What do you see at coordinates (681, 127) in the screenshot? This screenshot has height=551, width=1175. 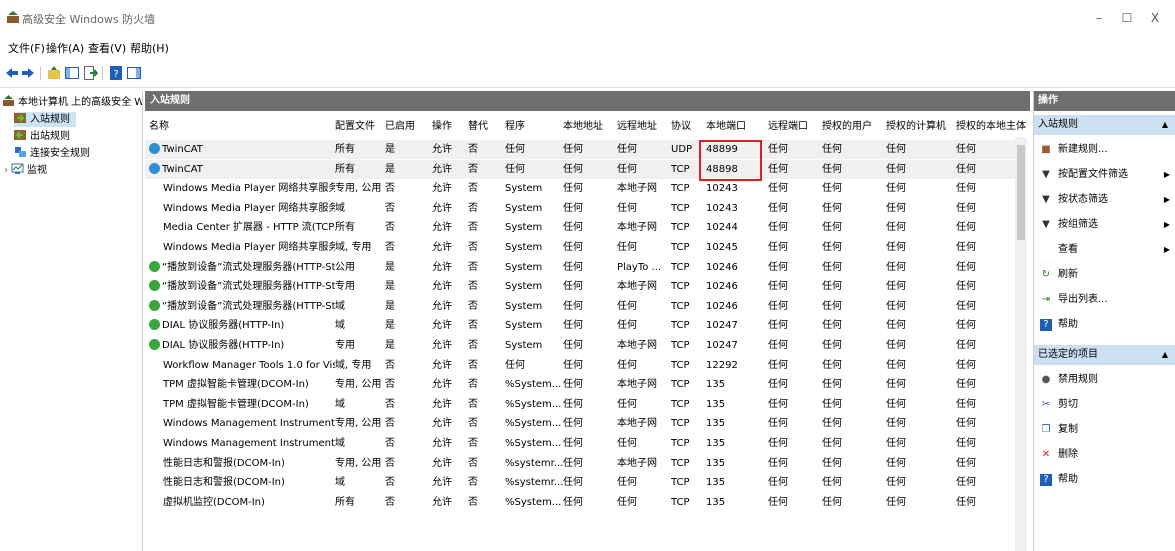 I see `col-protocol-header: 协议` at bounding box center [681, 127].